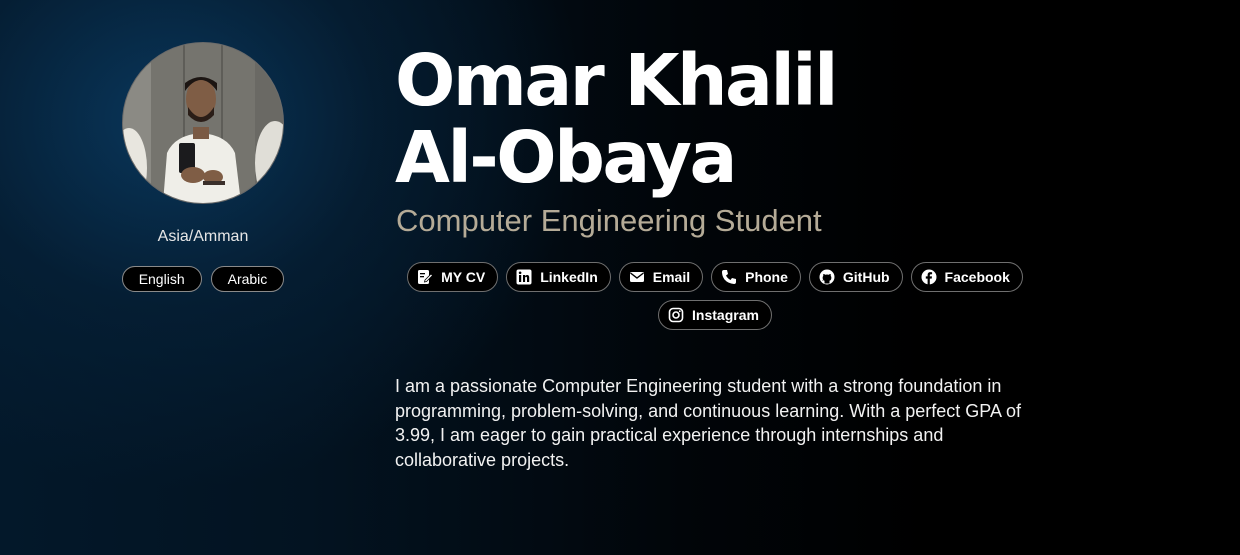 This screenshot has width=1240, height=555. I want to click on facebook-button: Facebook, so click(966, 277).